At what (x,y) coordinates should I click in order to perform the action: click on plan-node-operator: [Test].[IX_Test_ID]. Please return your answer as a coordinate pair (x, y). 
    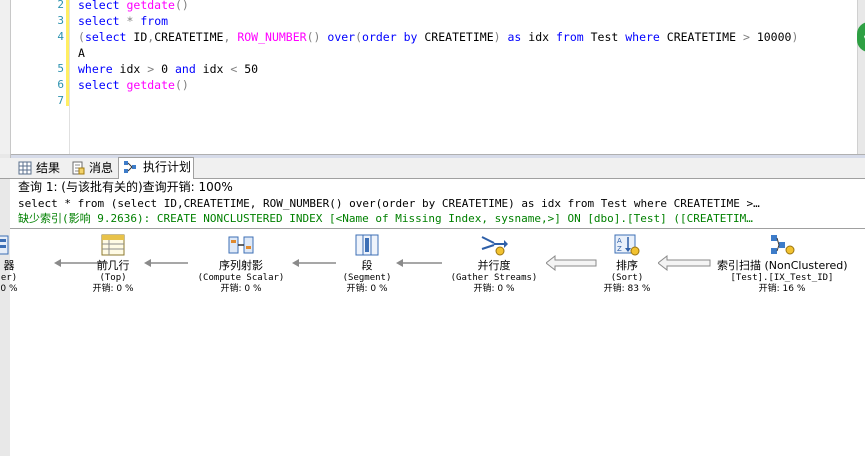
    Looking at the image, I should click on (782, 278).